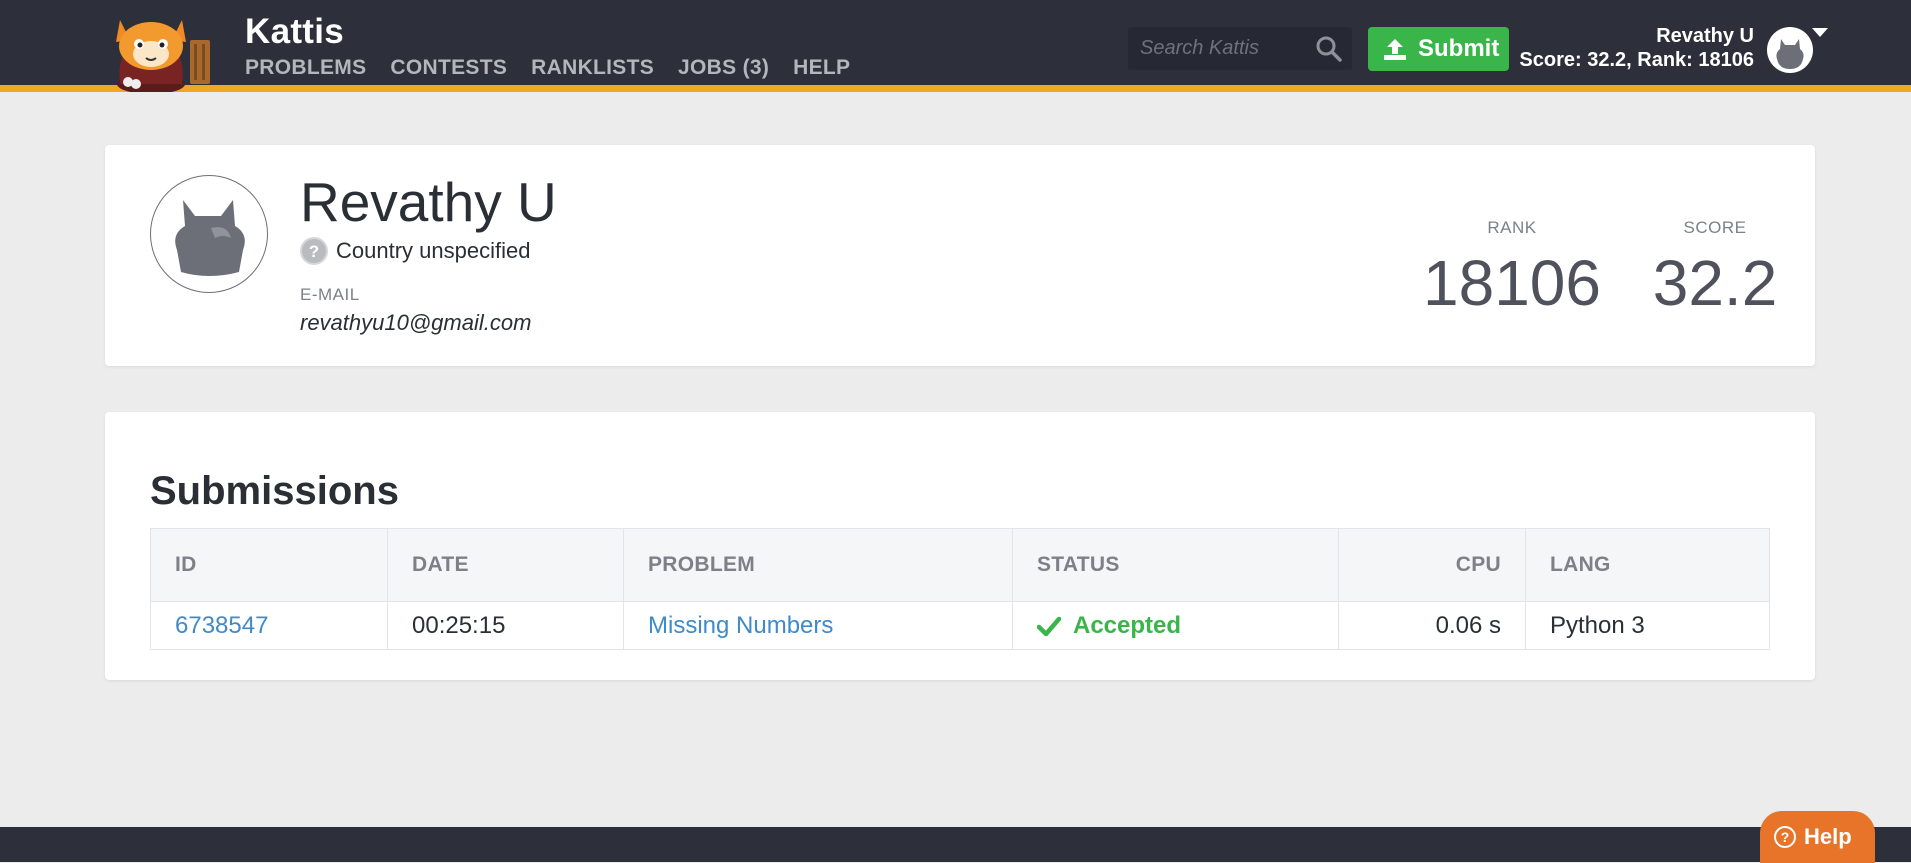  Describe the element at coordinates (1432, 565) in the screenshot. I see `column-header-cpu: CPU` at that location.